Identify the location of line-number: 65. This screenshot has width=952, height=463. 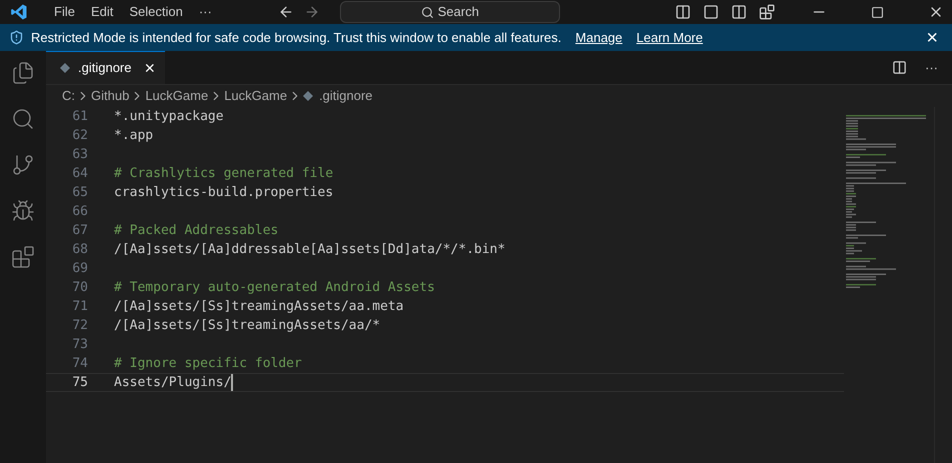
(79, 193).